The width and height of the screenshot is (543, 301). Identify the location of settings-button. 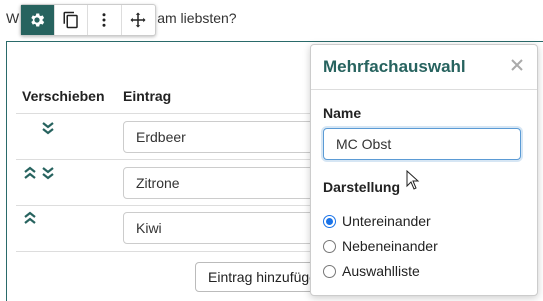
(38, 20).